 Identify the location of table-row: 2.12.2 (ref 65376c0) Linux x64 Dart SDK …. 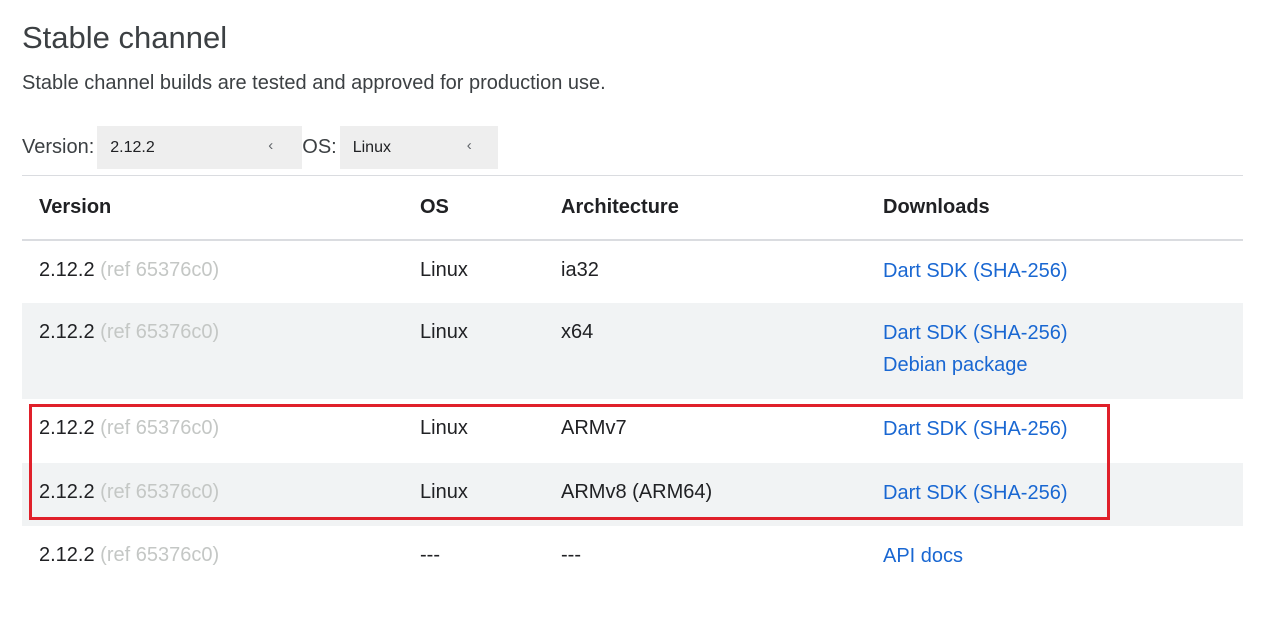
(632, 350).